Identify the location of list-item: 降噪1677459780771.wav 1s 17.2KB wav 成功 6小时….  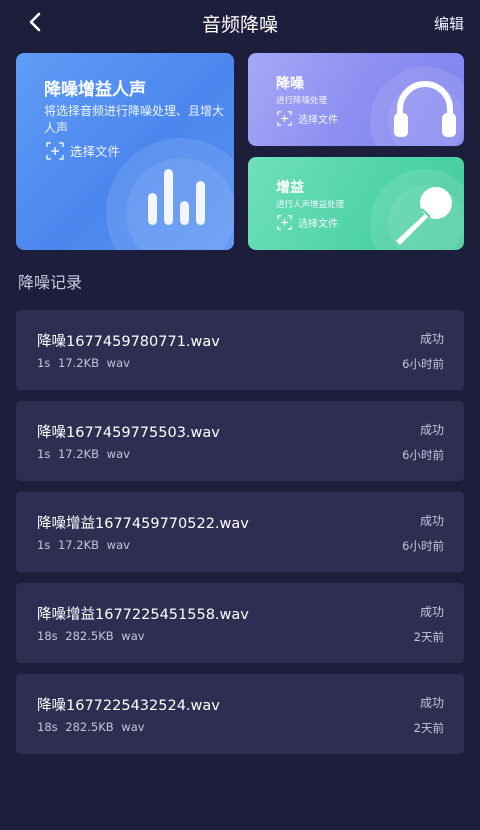
(240, 350).